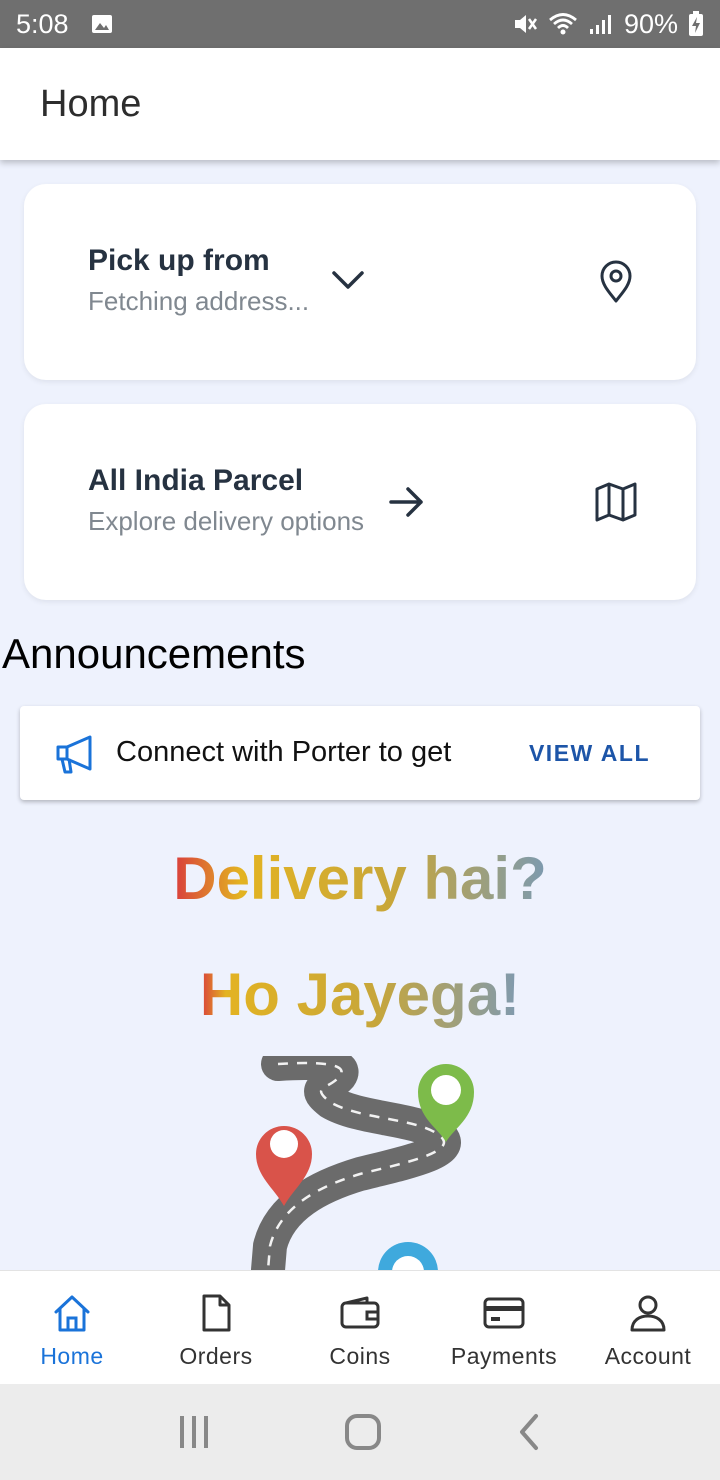  What do you see at coordinates (72, 1356) in the screenshot?
I see `nav-home-label: Home` at bounding box center [72, 1356].